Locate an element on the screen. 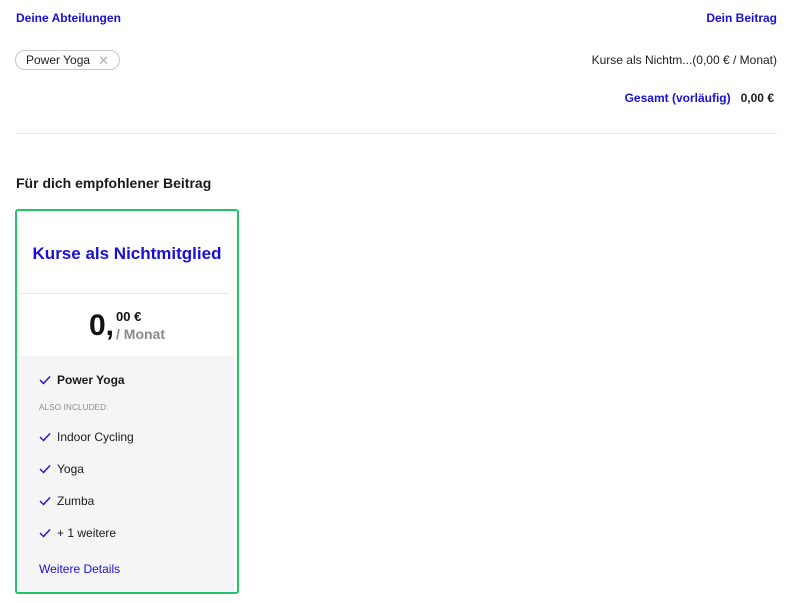  details-link: Weitere Details is located at coordinates (79, 569).